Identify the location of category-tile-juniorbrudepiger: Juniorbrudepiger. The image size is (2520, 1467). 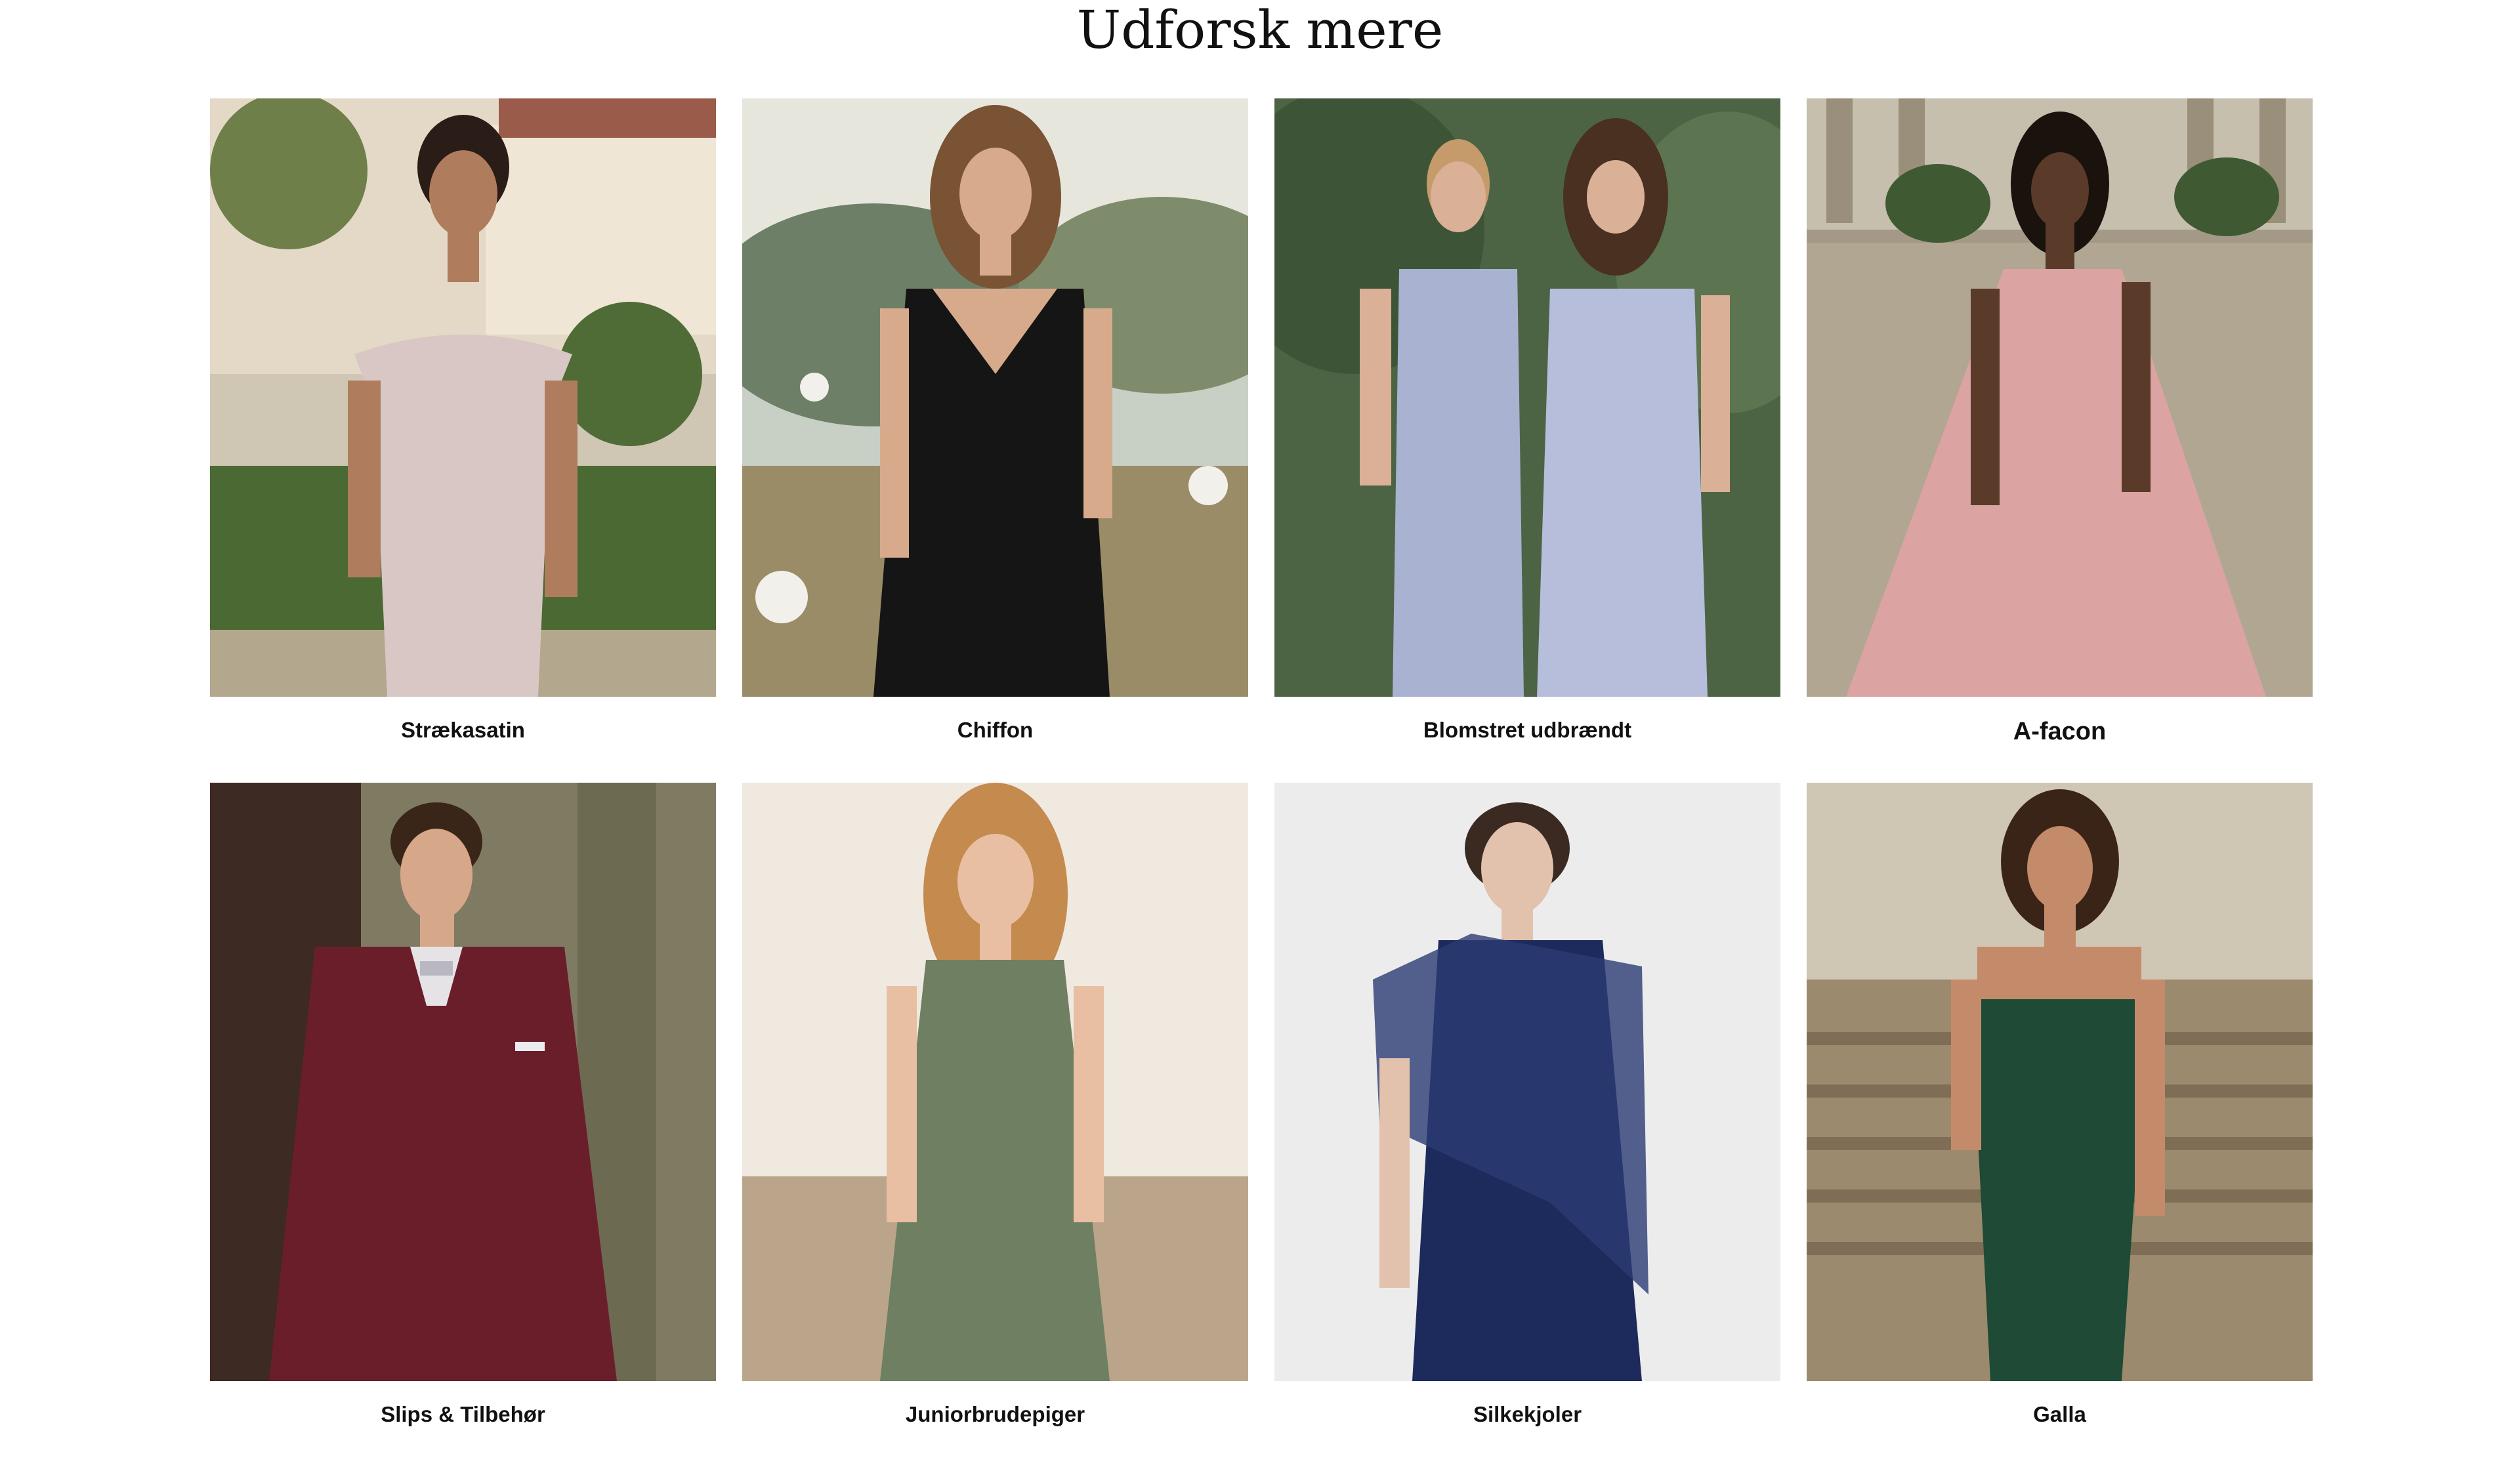
(995, 1125).